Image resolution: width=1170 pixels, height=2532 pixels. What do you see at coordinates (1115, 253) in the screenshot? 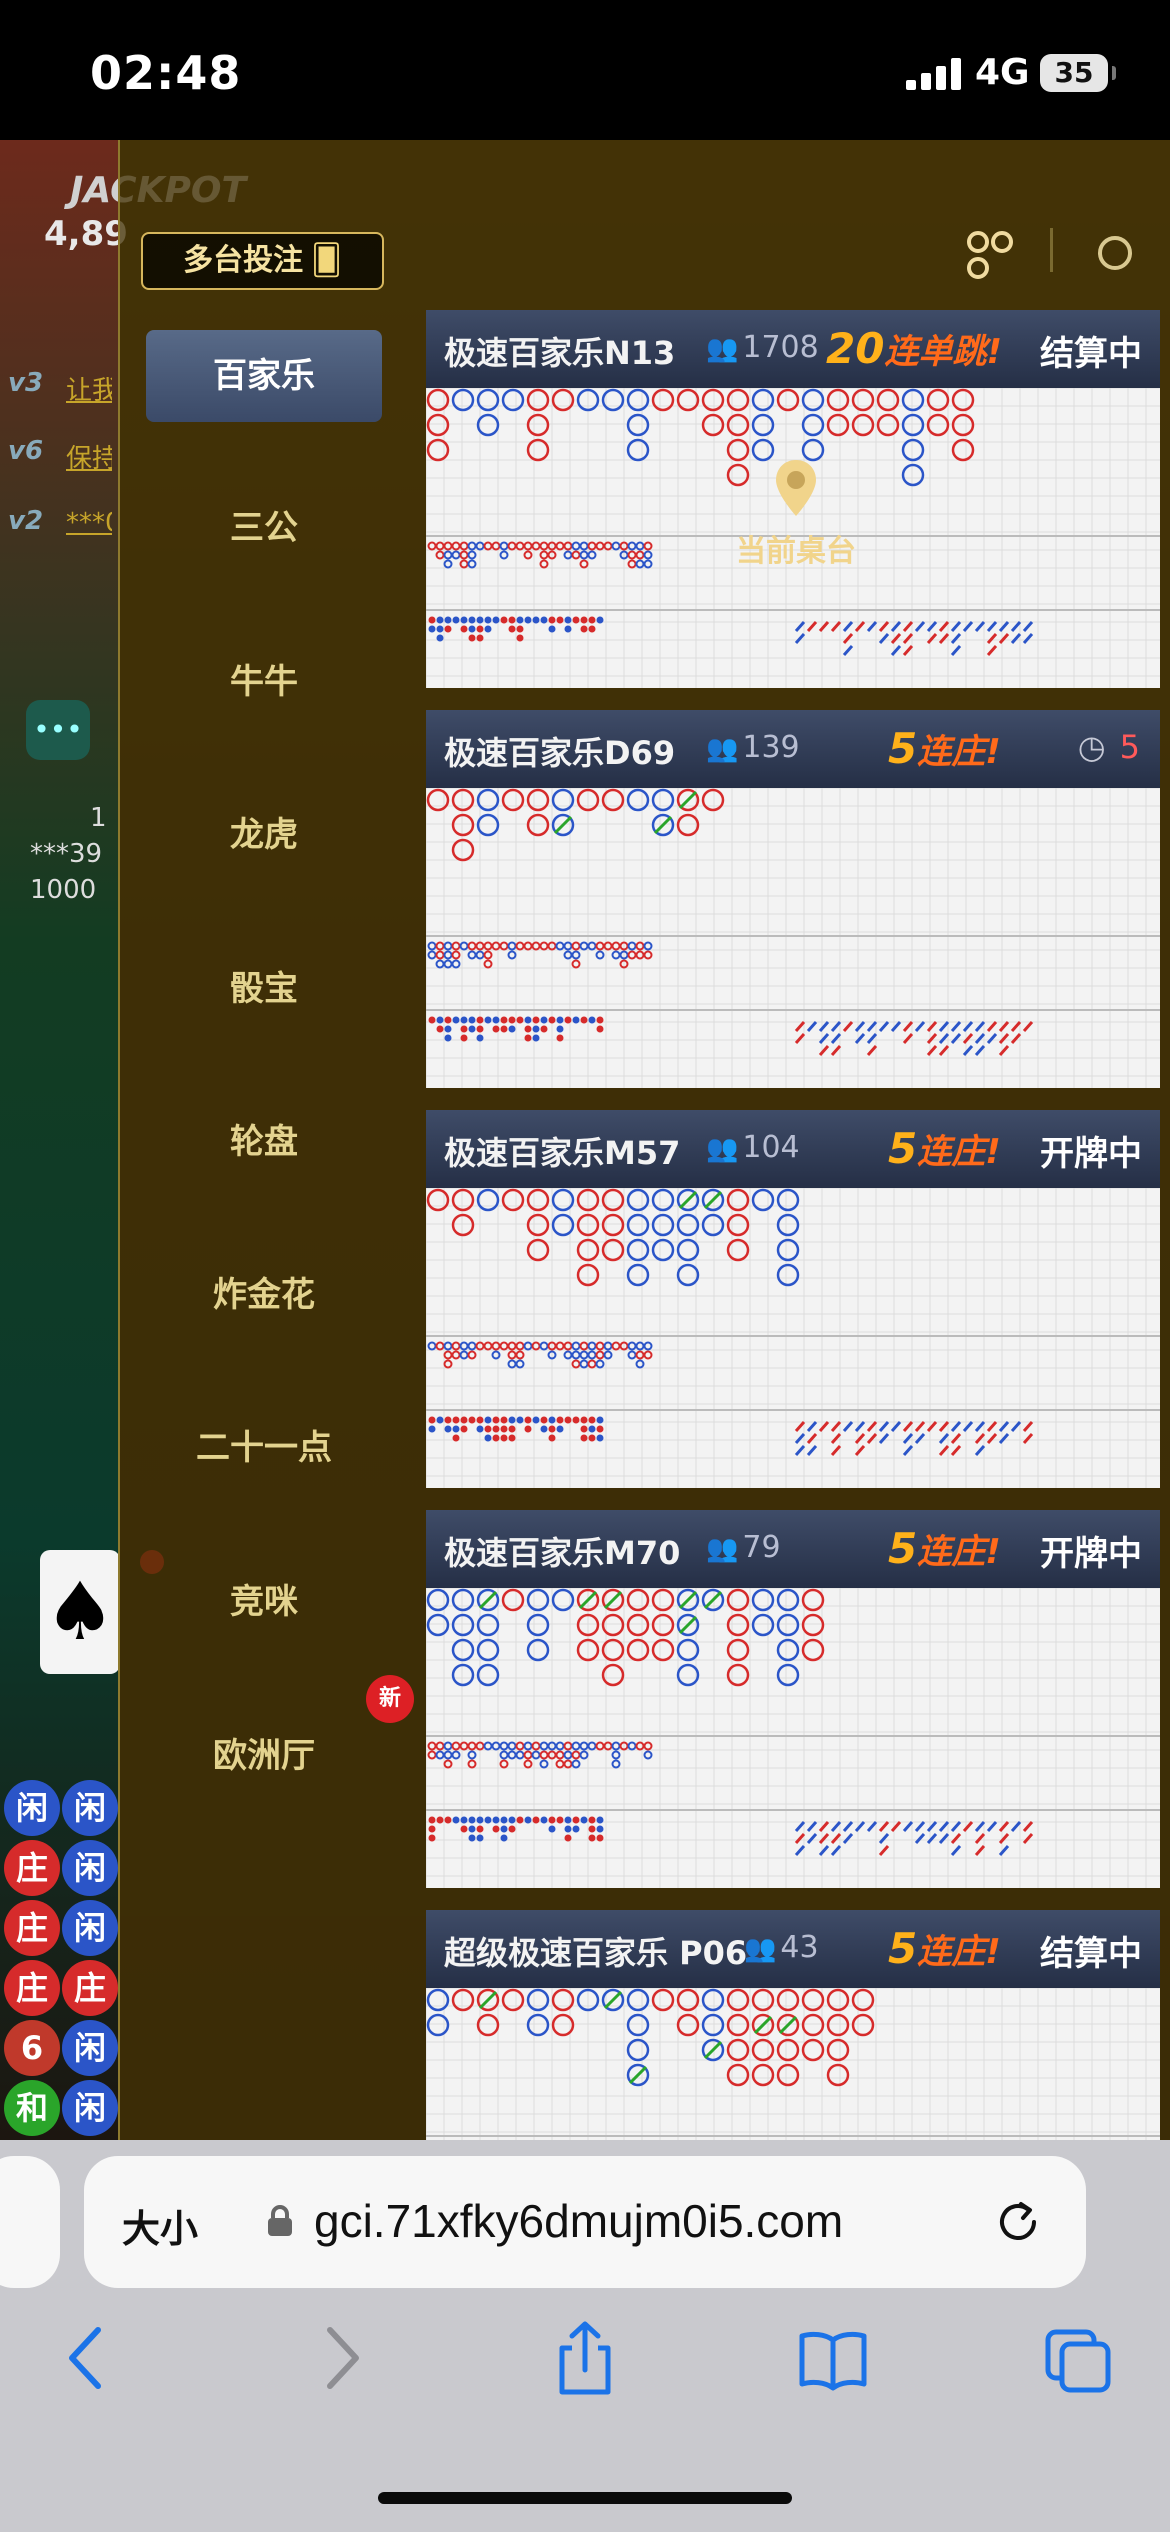
I see `list-view-icon` at bounding box center [1115, 253].